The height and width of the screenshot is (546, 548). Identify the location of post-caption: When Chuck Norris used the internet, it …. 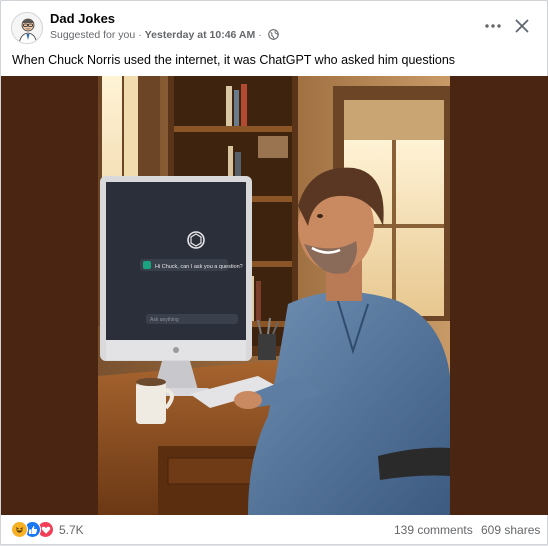
(234, 60).